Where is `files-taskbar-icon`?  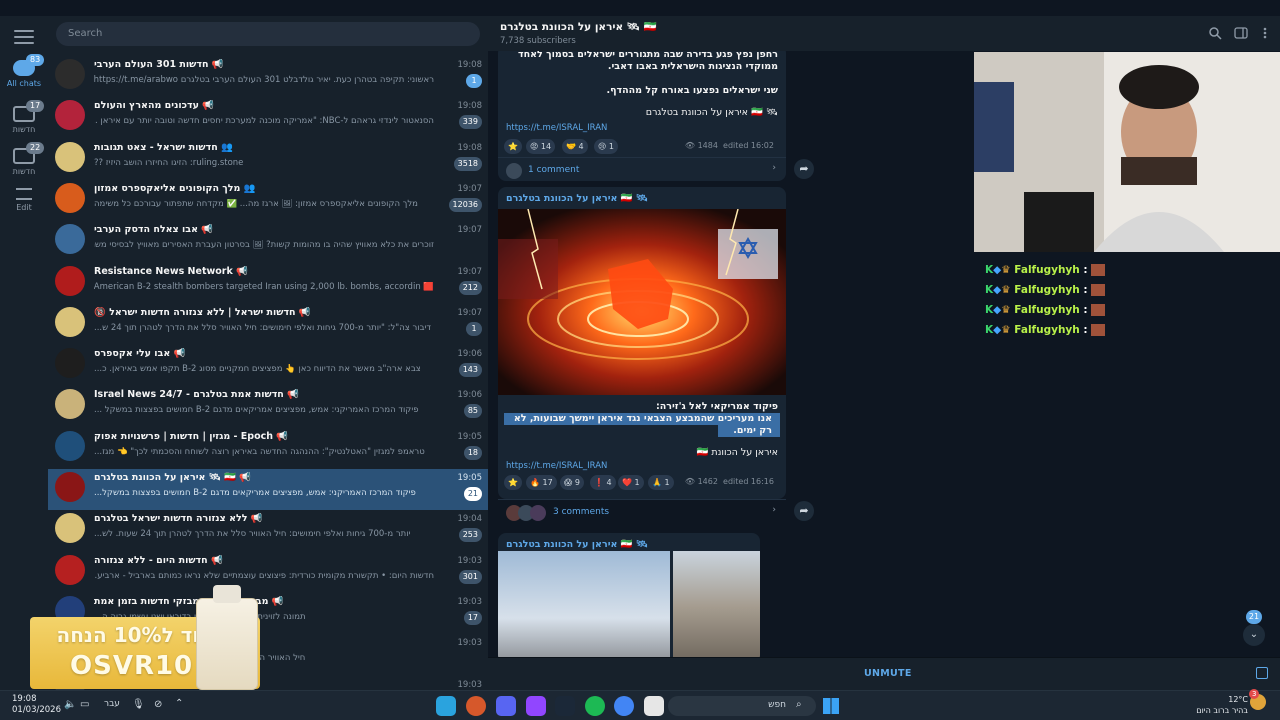
files-taskbar-icon is located at coordinates (654, 706).